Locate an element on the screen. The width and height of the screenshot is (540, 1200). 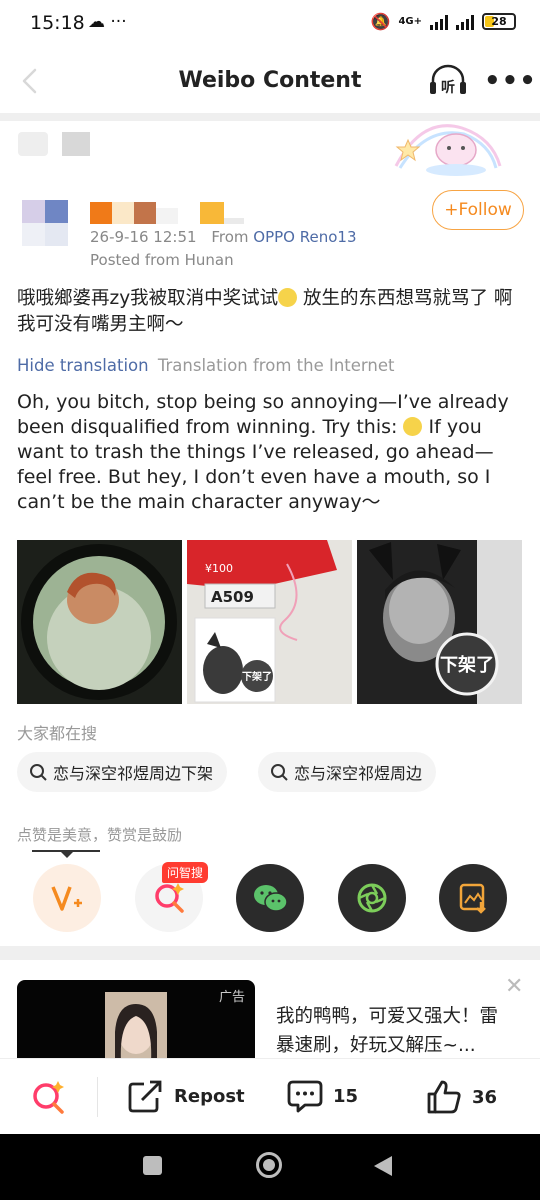
signal-icon is located at coordinates (439, 22).